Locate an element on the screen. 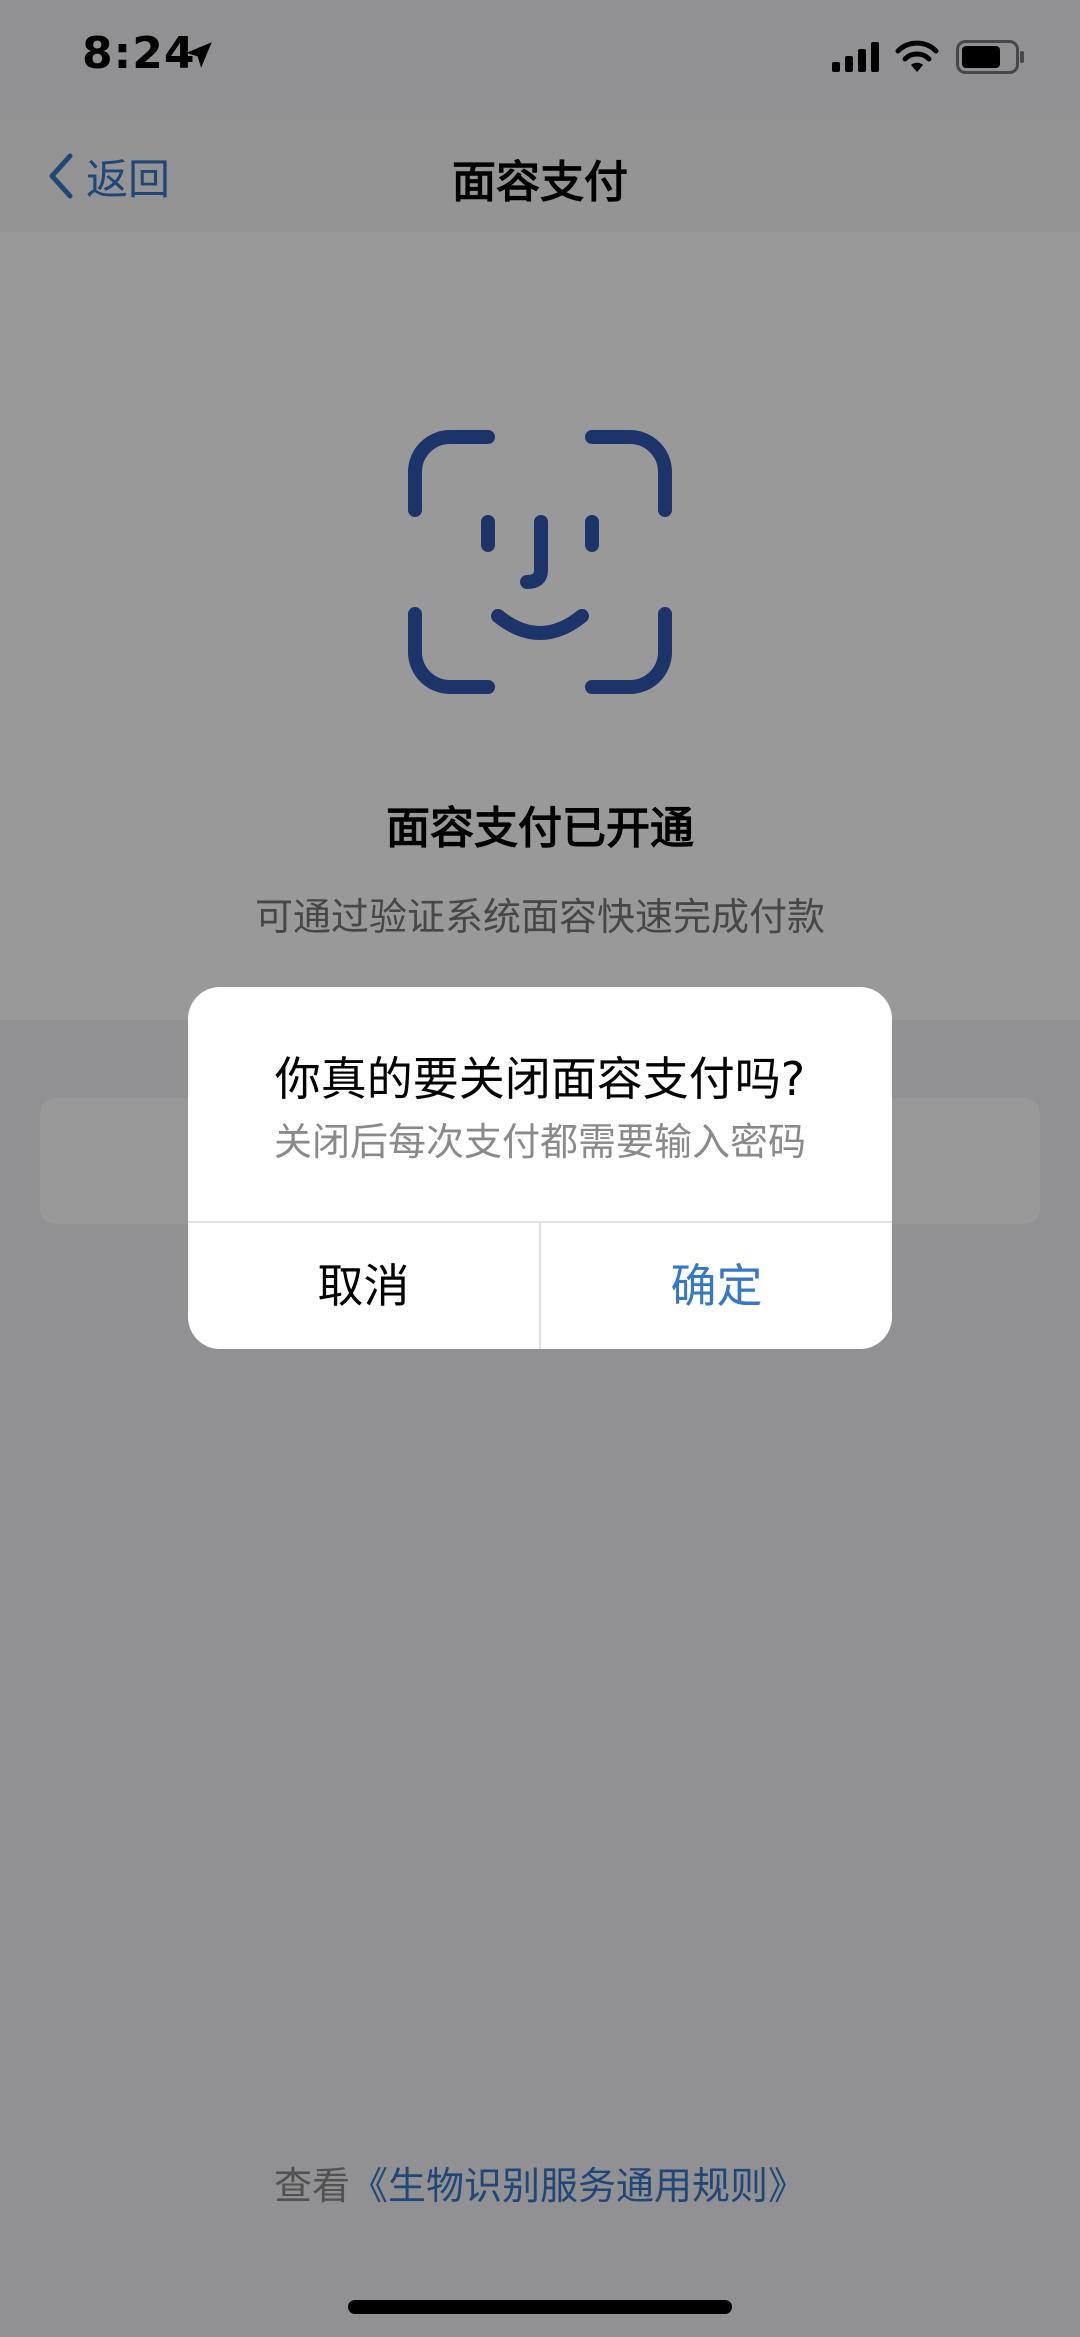  confirm-button: 确定 is located at coordinates (716, 1286).